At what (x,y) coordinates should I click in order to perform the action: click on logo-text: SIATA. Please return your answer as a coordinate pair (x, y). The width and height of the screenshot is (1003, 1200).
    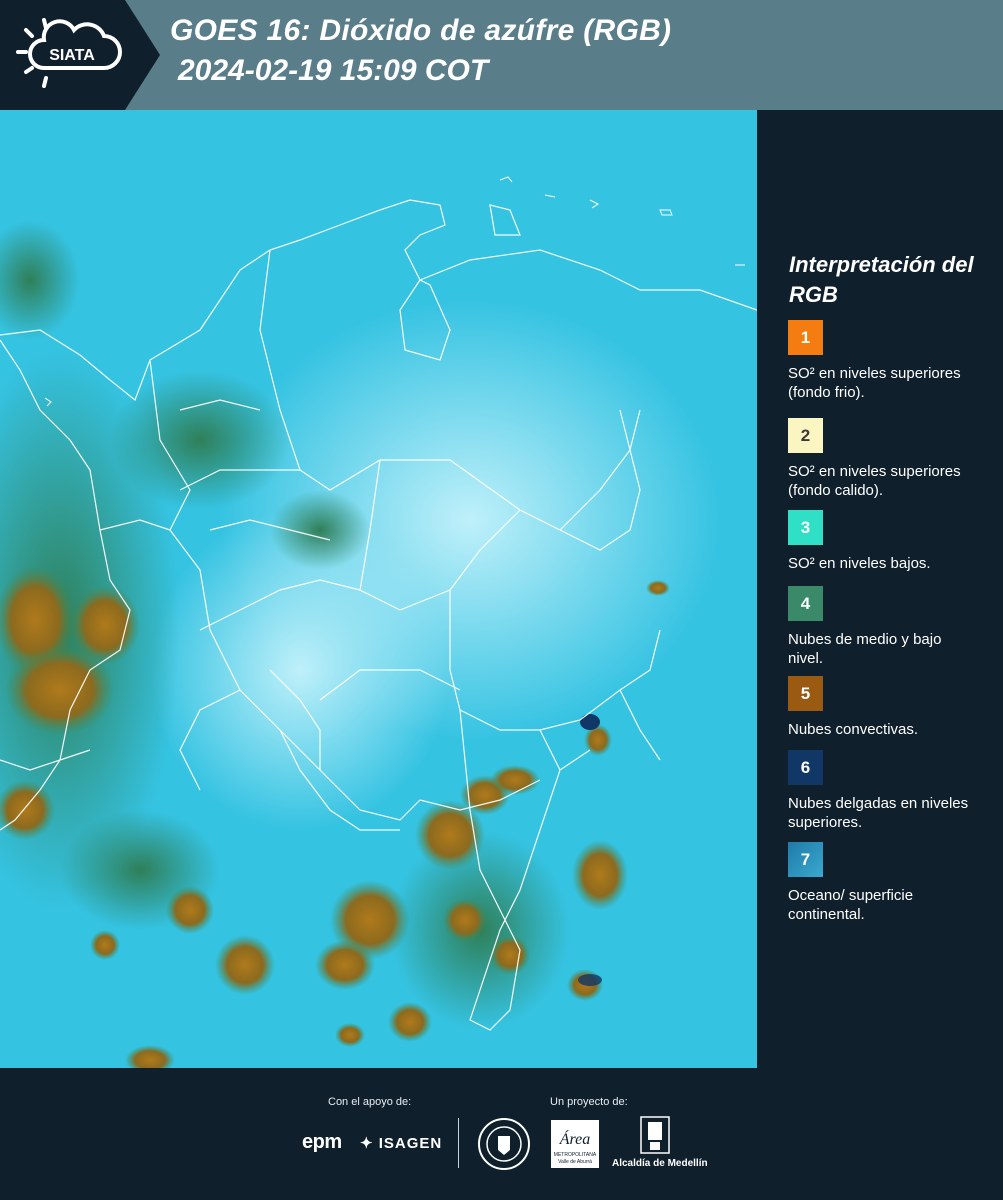
    Looking at the image, I should click on (72, 55).